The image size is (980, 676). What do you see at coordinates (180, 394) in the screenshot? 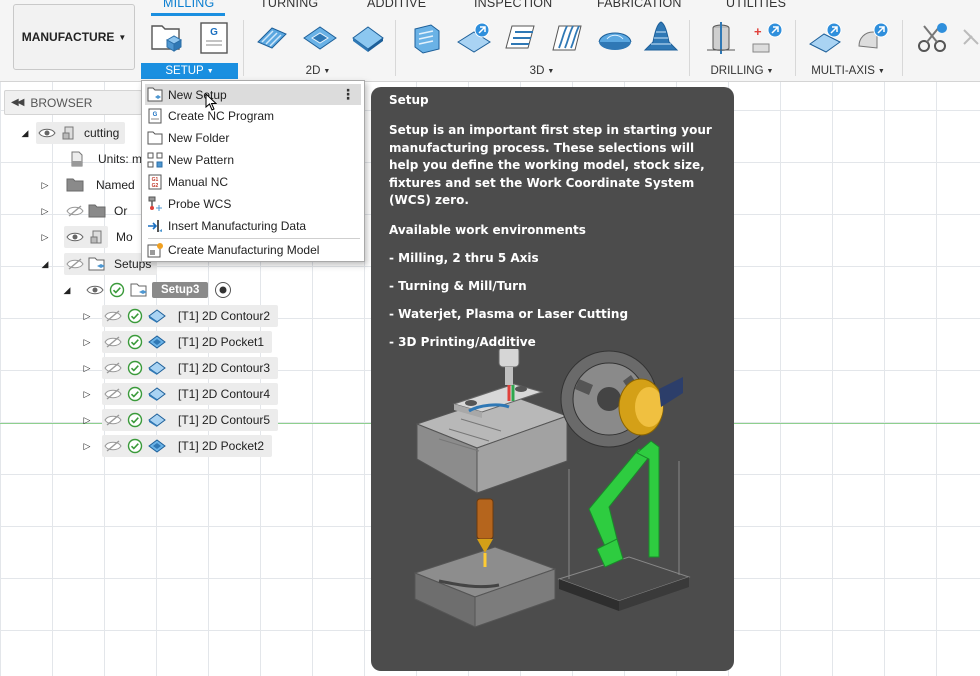
I see `operation-row: ▷ [T1] 2D Contour4` at bounding box center [180, 394].